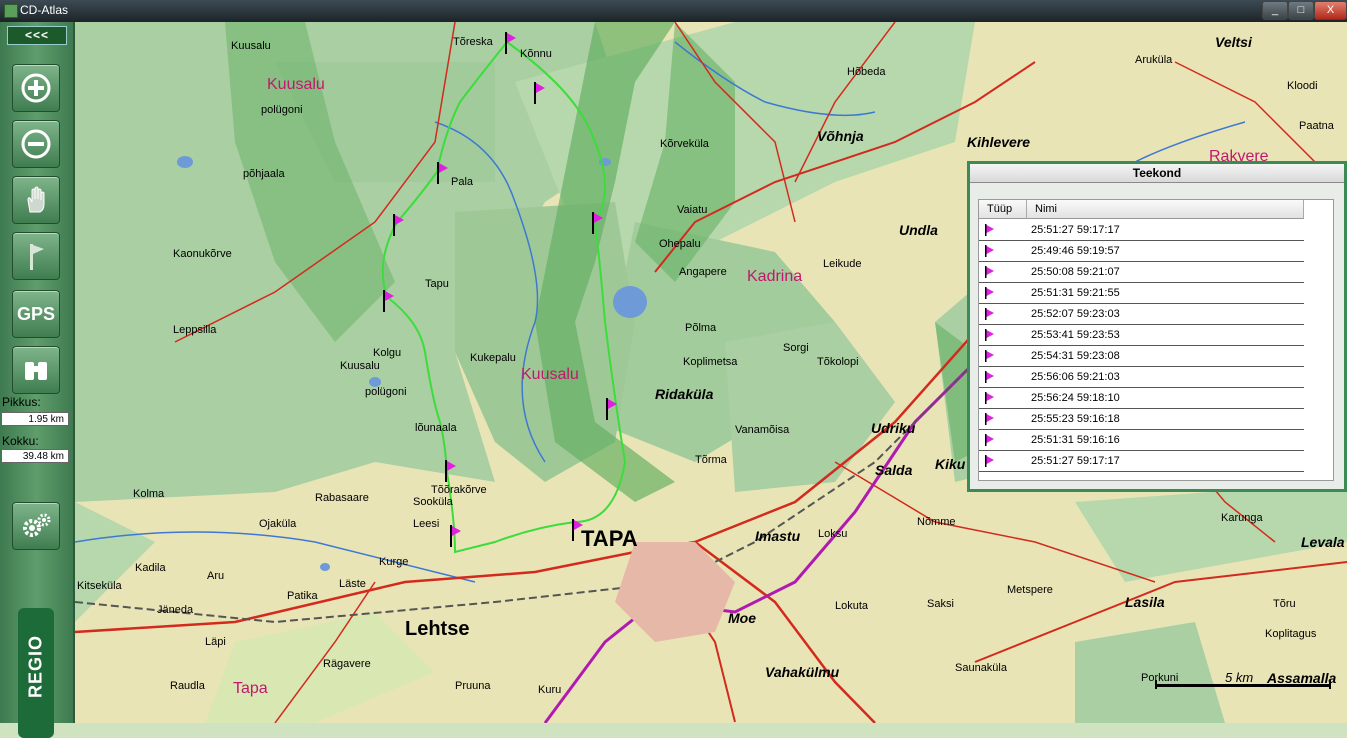  Describe the element at coordinates (673, 11) in the screenshot. I see `title-bar: CD-Atlas _ □ X` at that location.